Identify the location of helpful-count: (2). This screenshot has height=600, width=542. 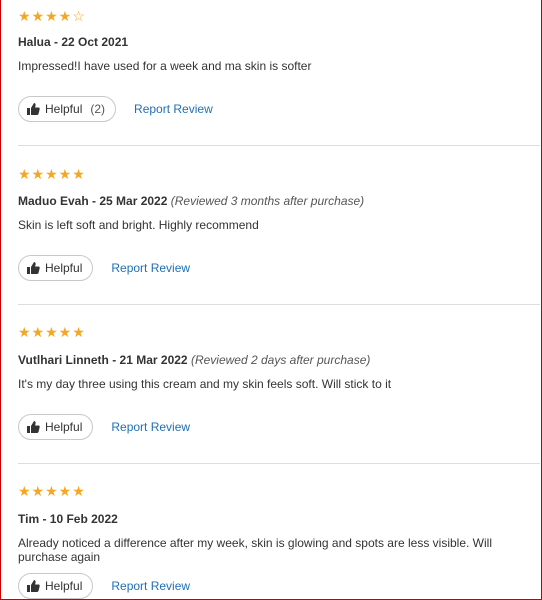
(98, 109).